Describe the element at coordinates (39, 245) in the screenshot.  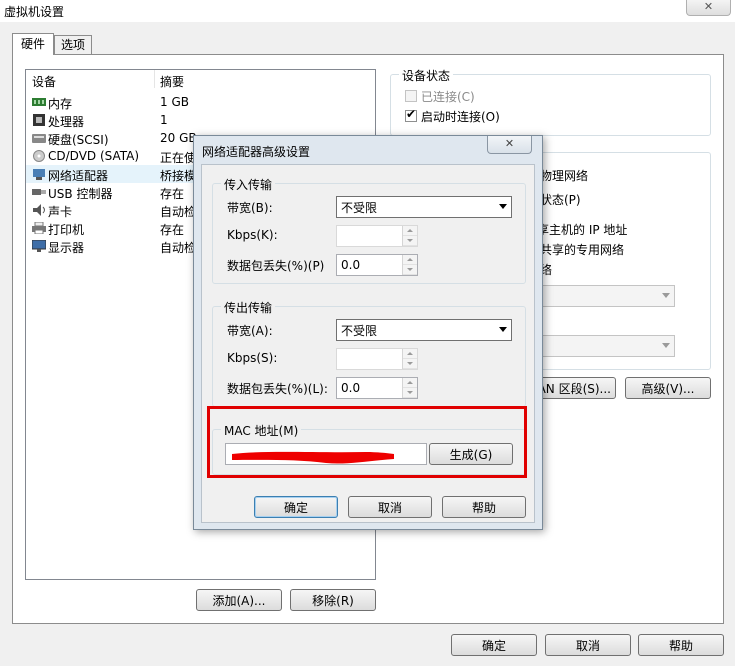
I see `display-icon` at that location.